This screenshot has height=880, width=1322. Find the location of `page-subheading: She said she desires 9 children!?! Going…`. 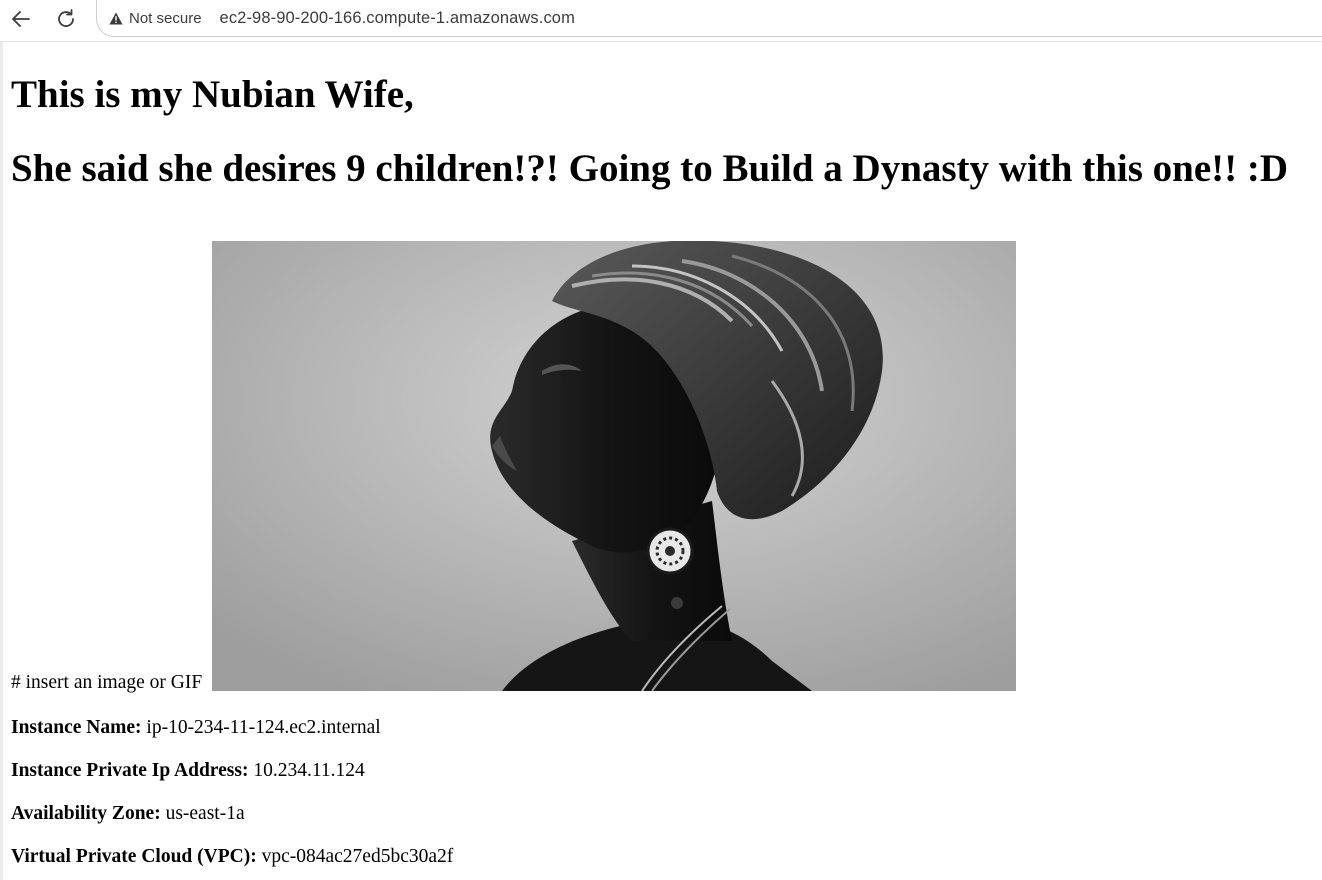

page-subheading: She said she desires 9 children!?! Going… is located at coordinates (650, 168).